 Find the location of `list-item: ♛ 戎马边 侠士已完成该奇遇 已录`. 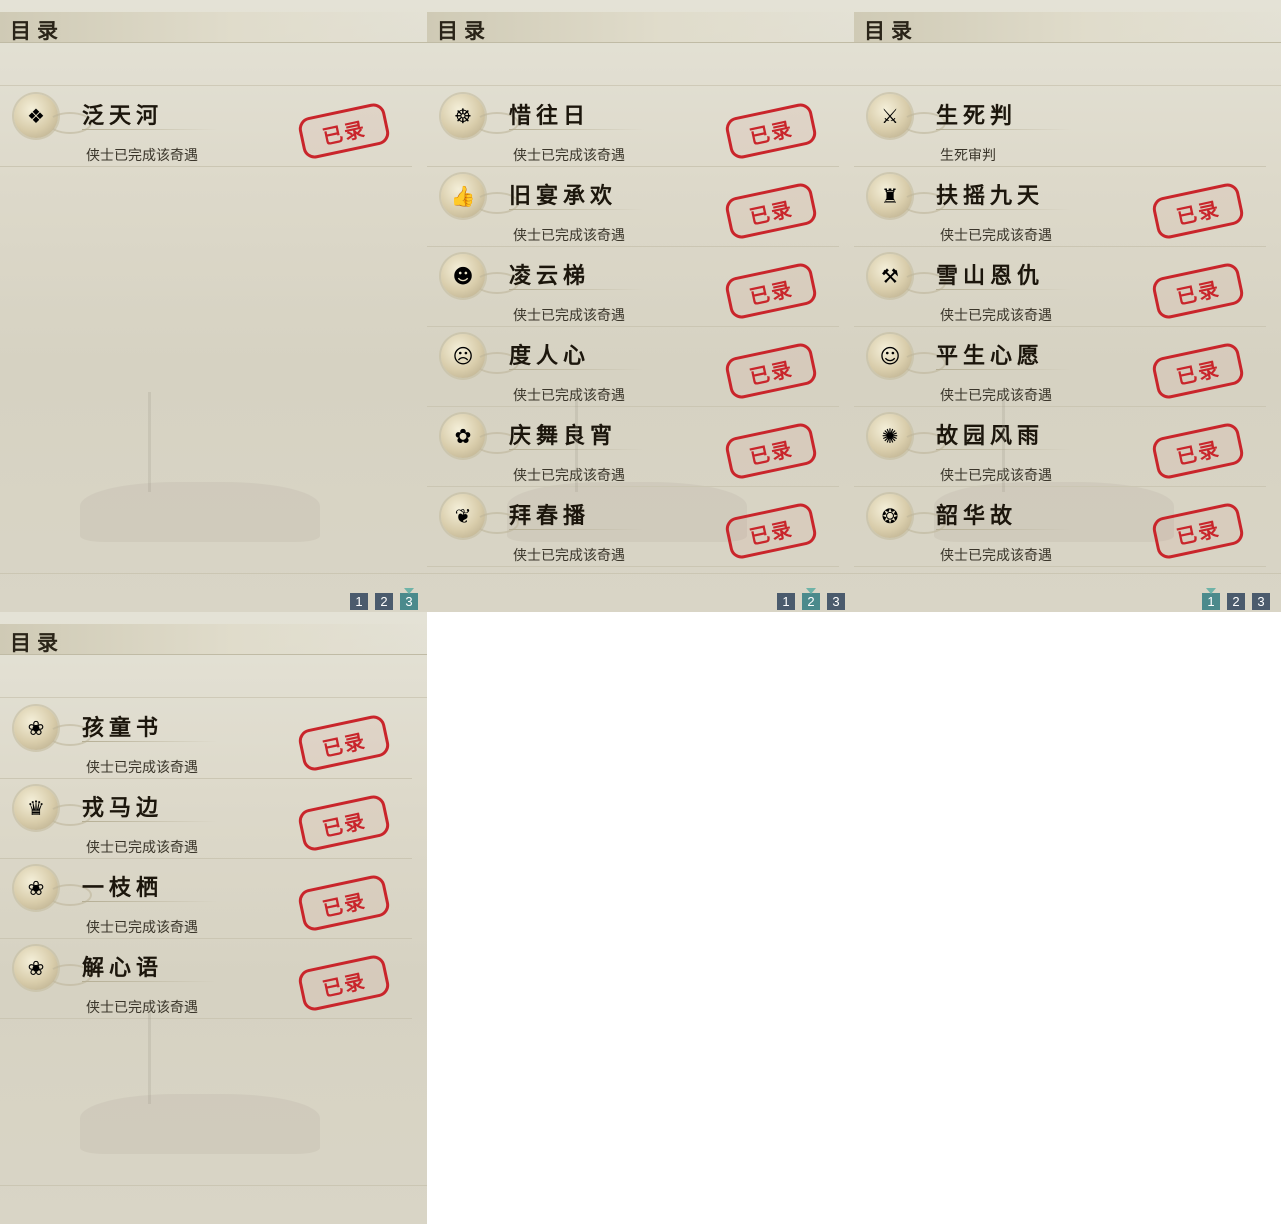

list-item: ♛ 戎马边 侠士已完成该奇遇 已录 is located at coordinates (206, 818).